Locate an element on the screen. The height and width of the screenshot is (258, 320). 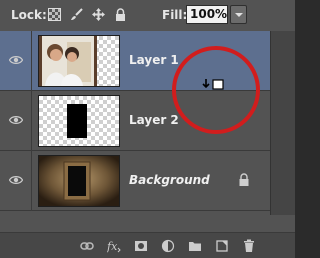
layer-name: Background is located at coordinates (169, 180).